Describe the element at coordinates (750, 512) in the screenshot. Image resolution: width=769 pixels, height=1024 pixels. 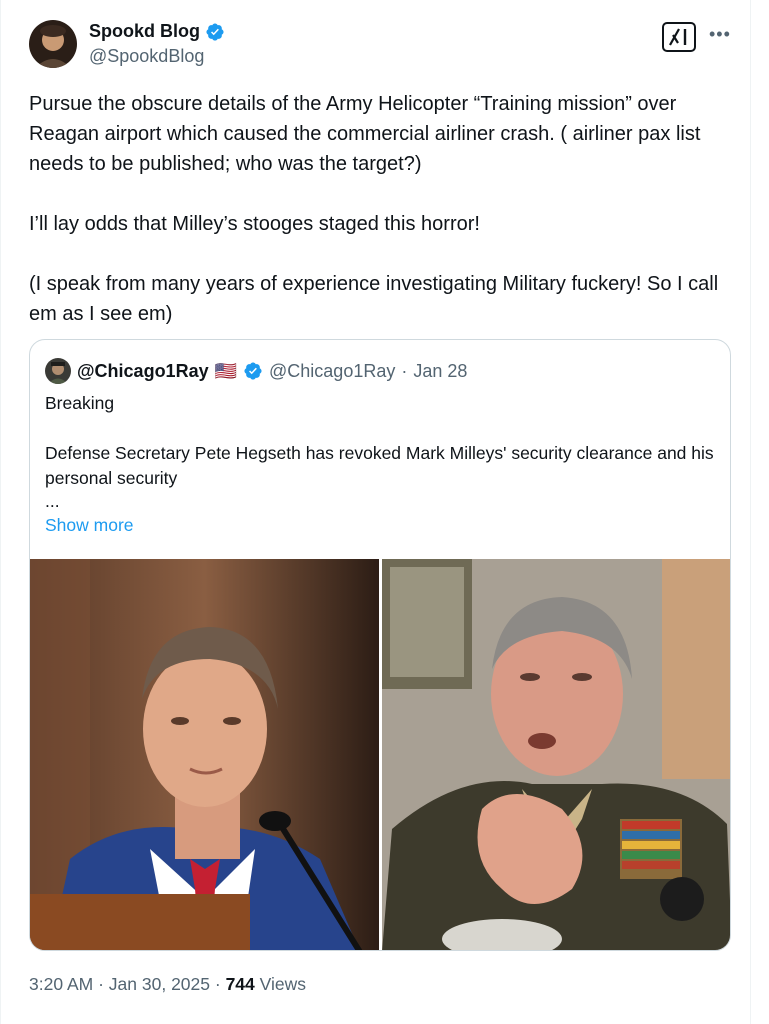
I see `card-right-border` at that location.